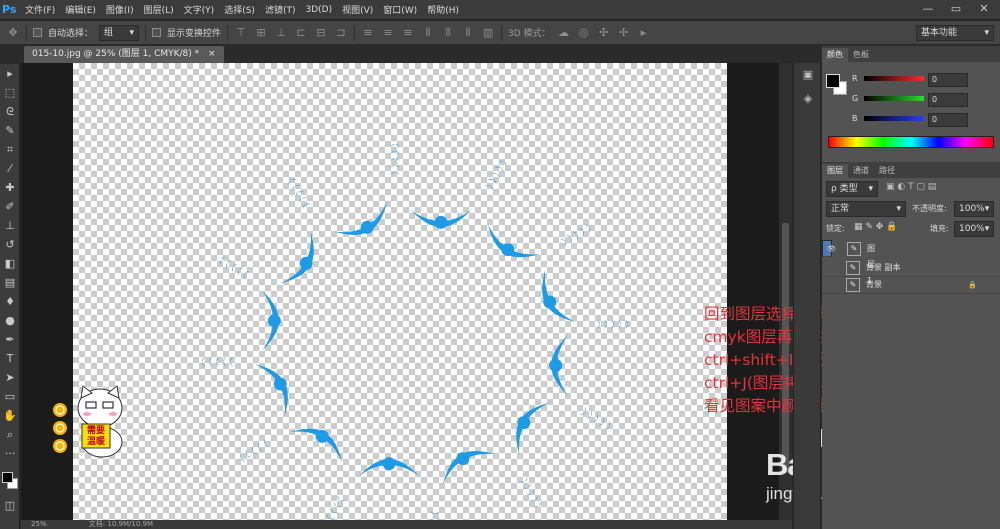 Image resolution: width=1000 pixels, height=529 pixels. What do you see at coordinates (10, 149) in the screenshot?
I see `crop-tool-icon: ⌗` at bounding box center [10, 149].